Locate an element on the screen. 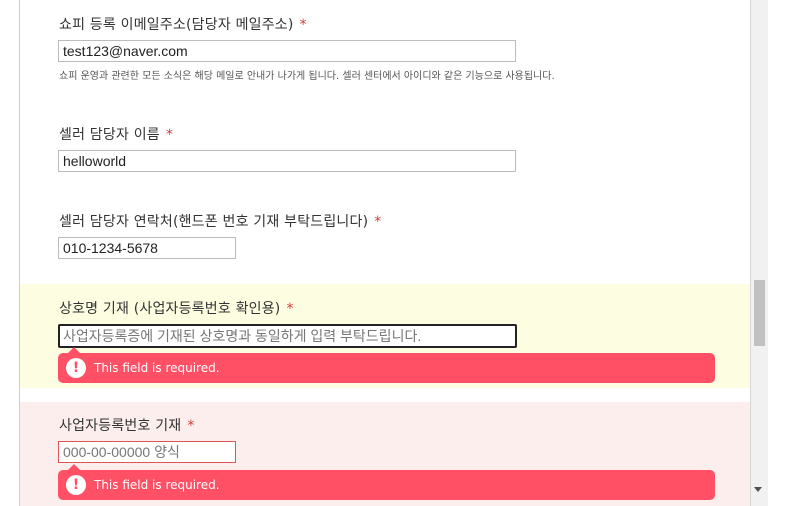 This screenshot has height=506, width=788. business-number-input is located at coordinates (147, 452).